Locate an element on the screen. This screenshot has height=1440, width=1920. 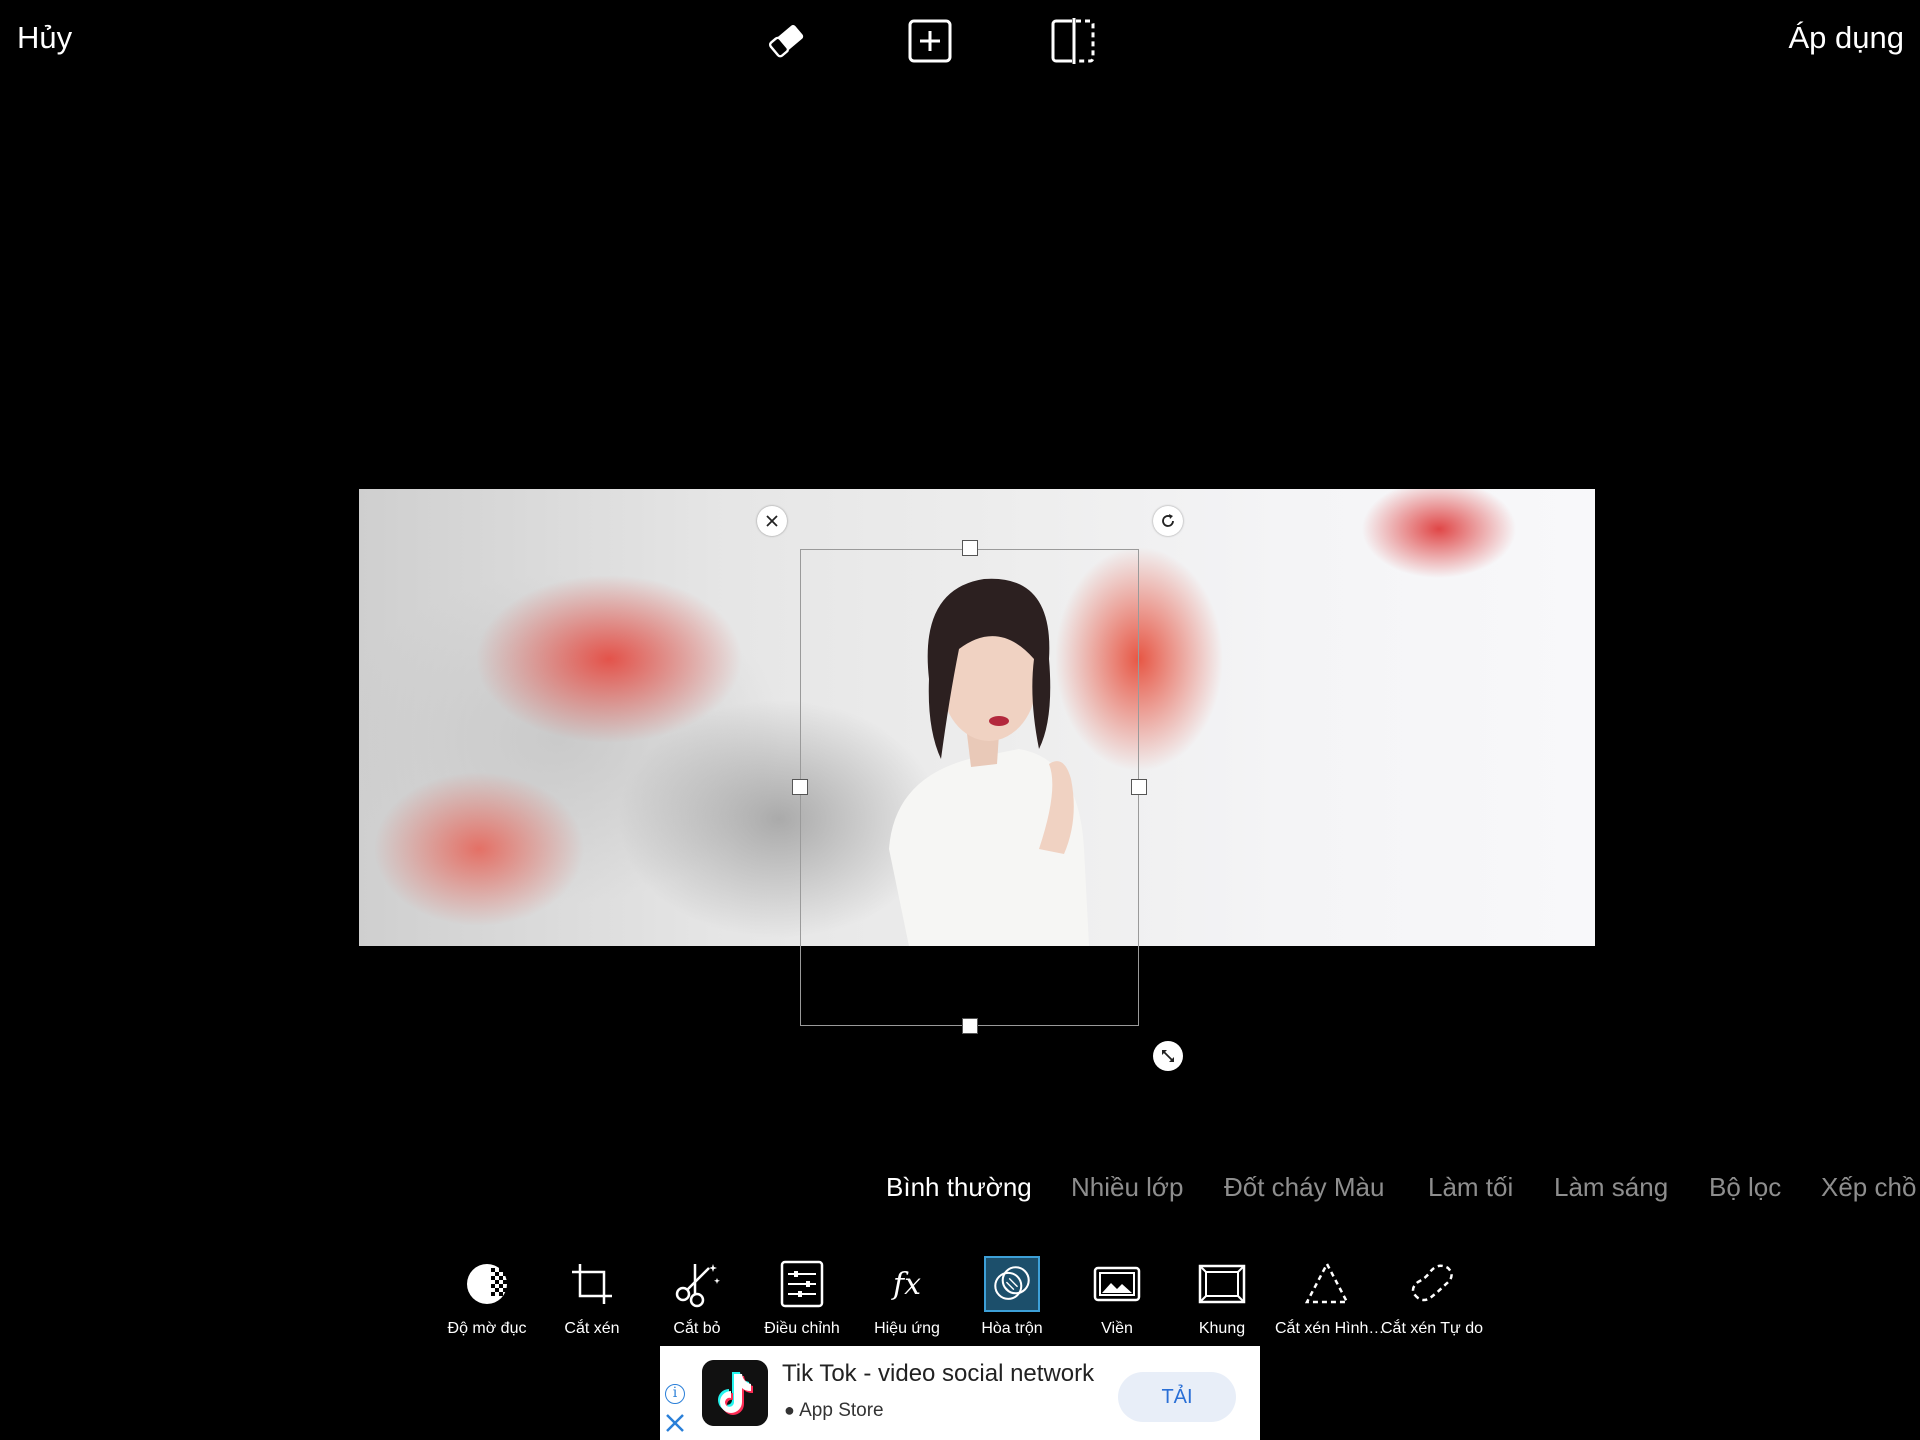
close-icon is located at coordinates (772, 521).